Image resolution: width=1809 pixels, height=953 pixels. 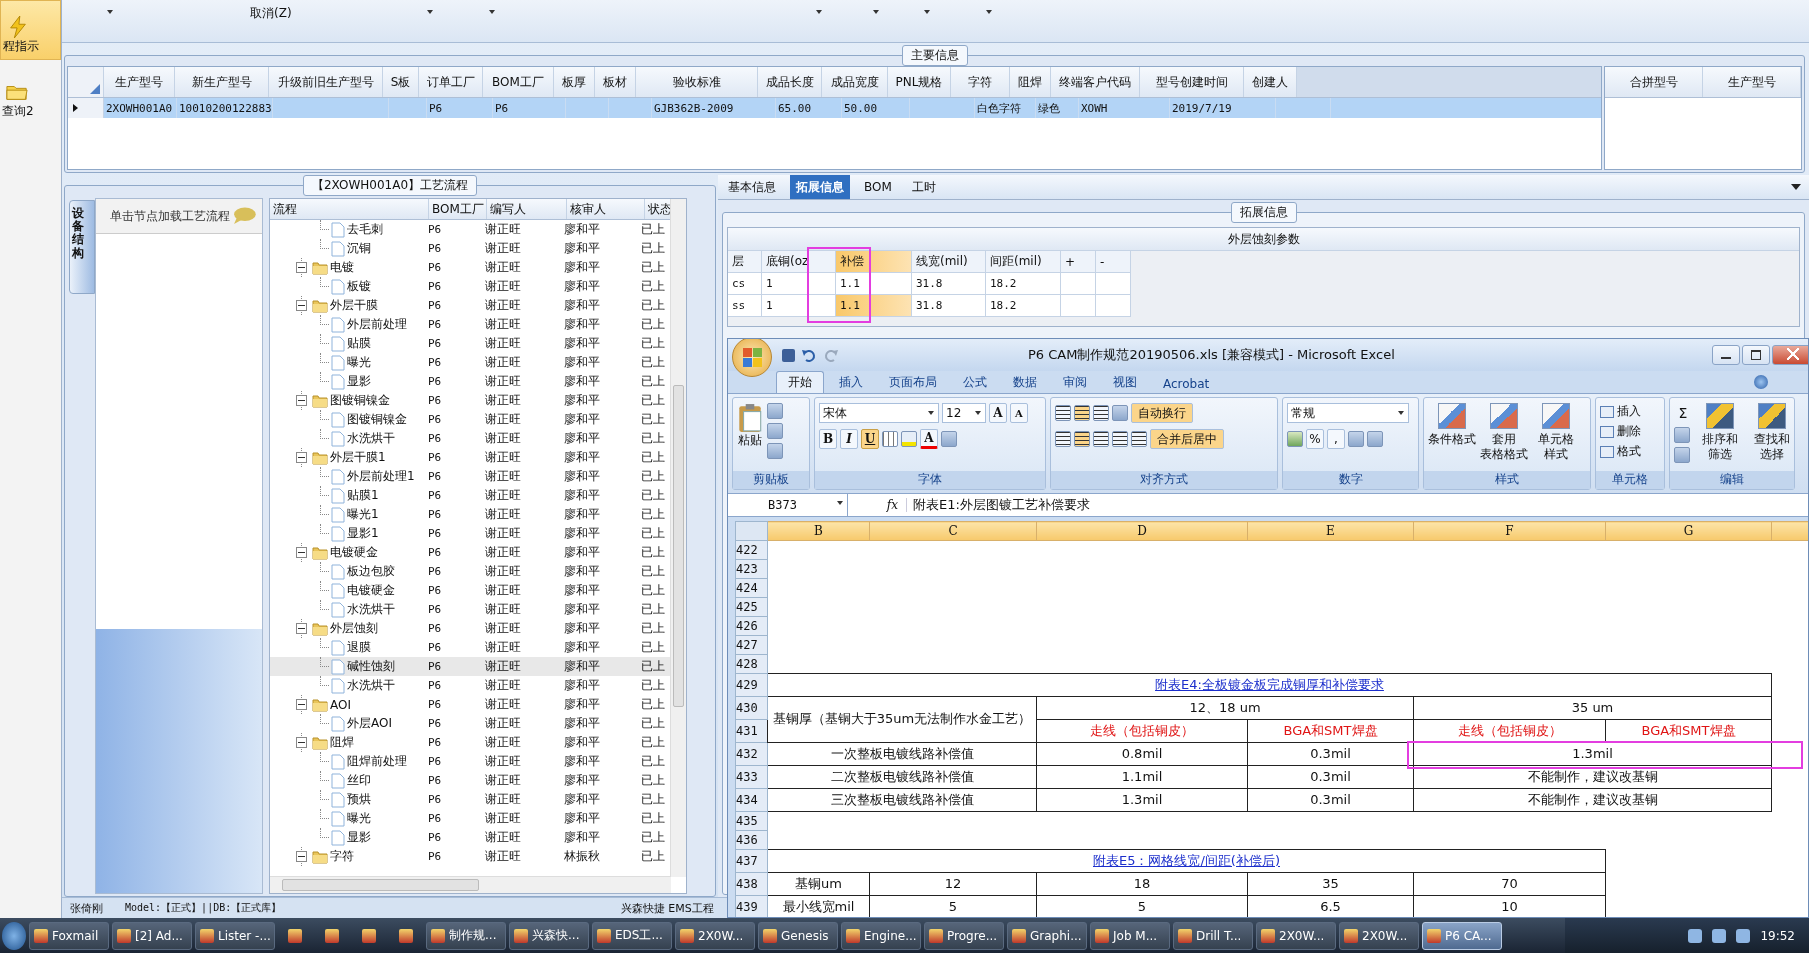 I want to click on row-number: 429, so click(x=751, y=685).